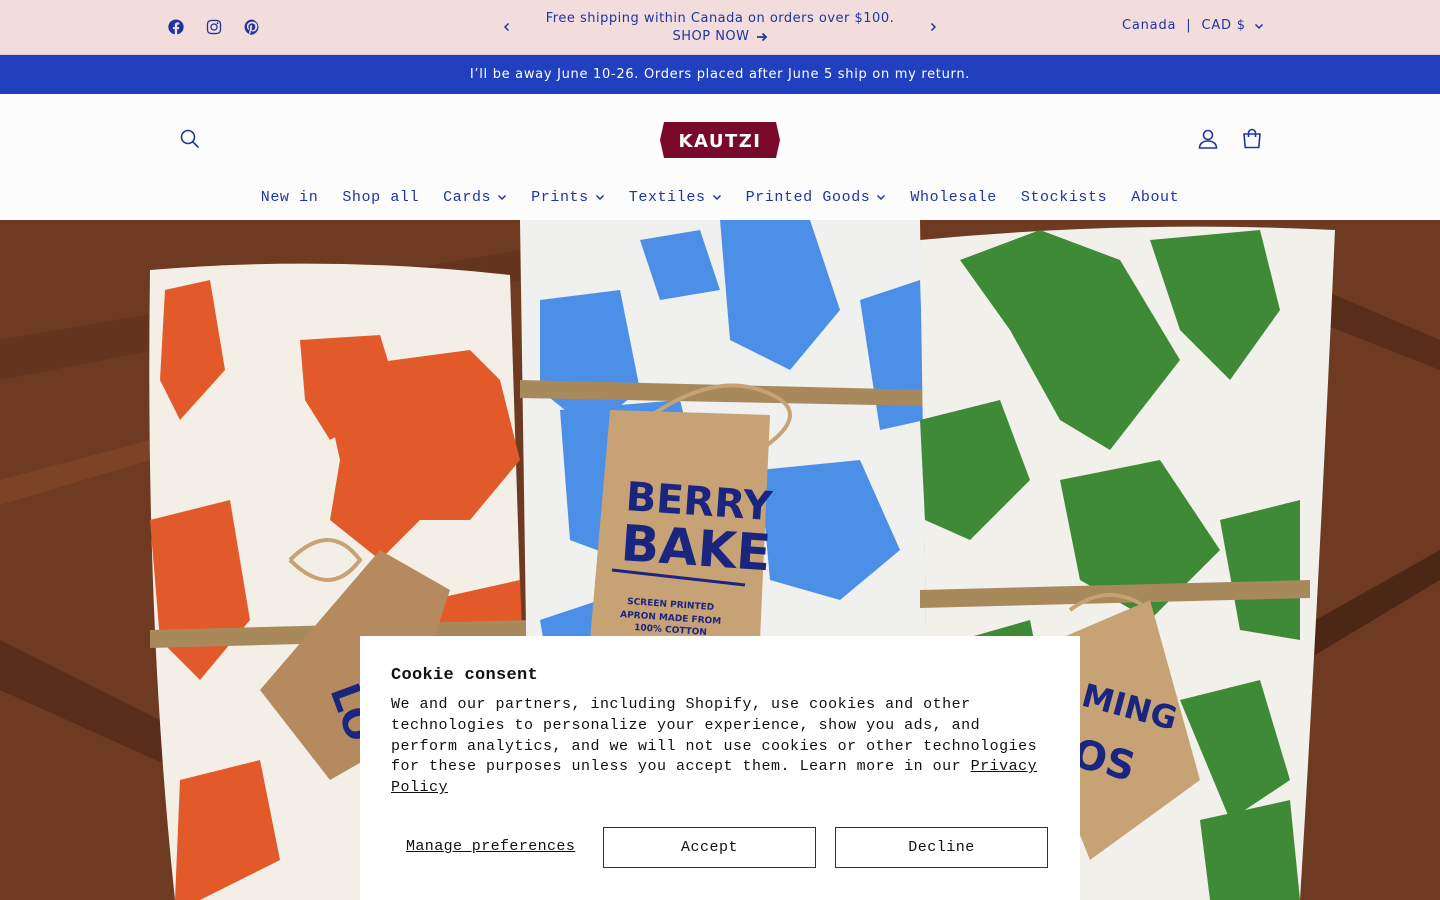 The width and height of the screenshot is (1440, 900). I want to click on social-links, so click(214, 27).